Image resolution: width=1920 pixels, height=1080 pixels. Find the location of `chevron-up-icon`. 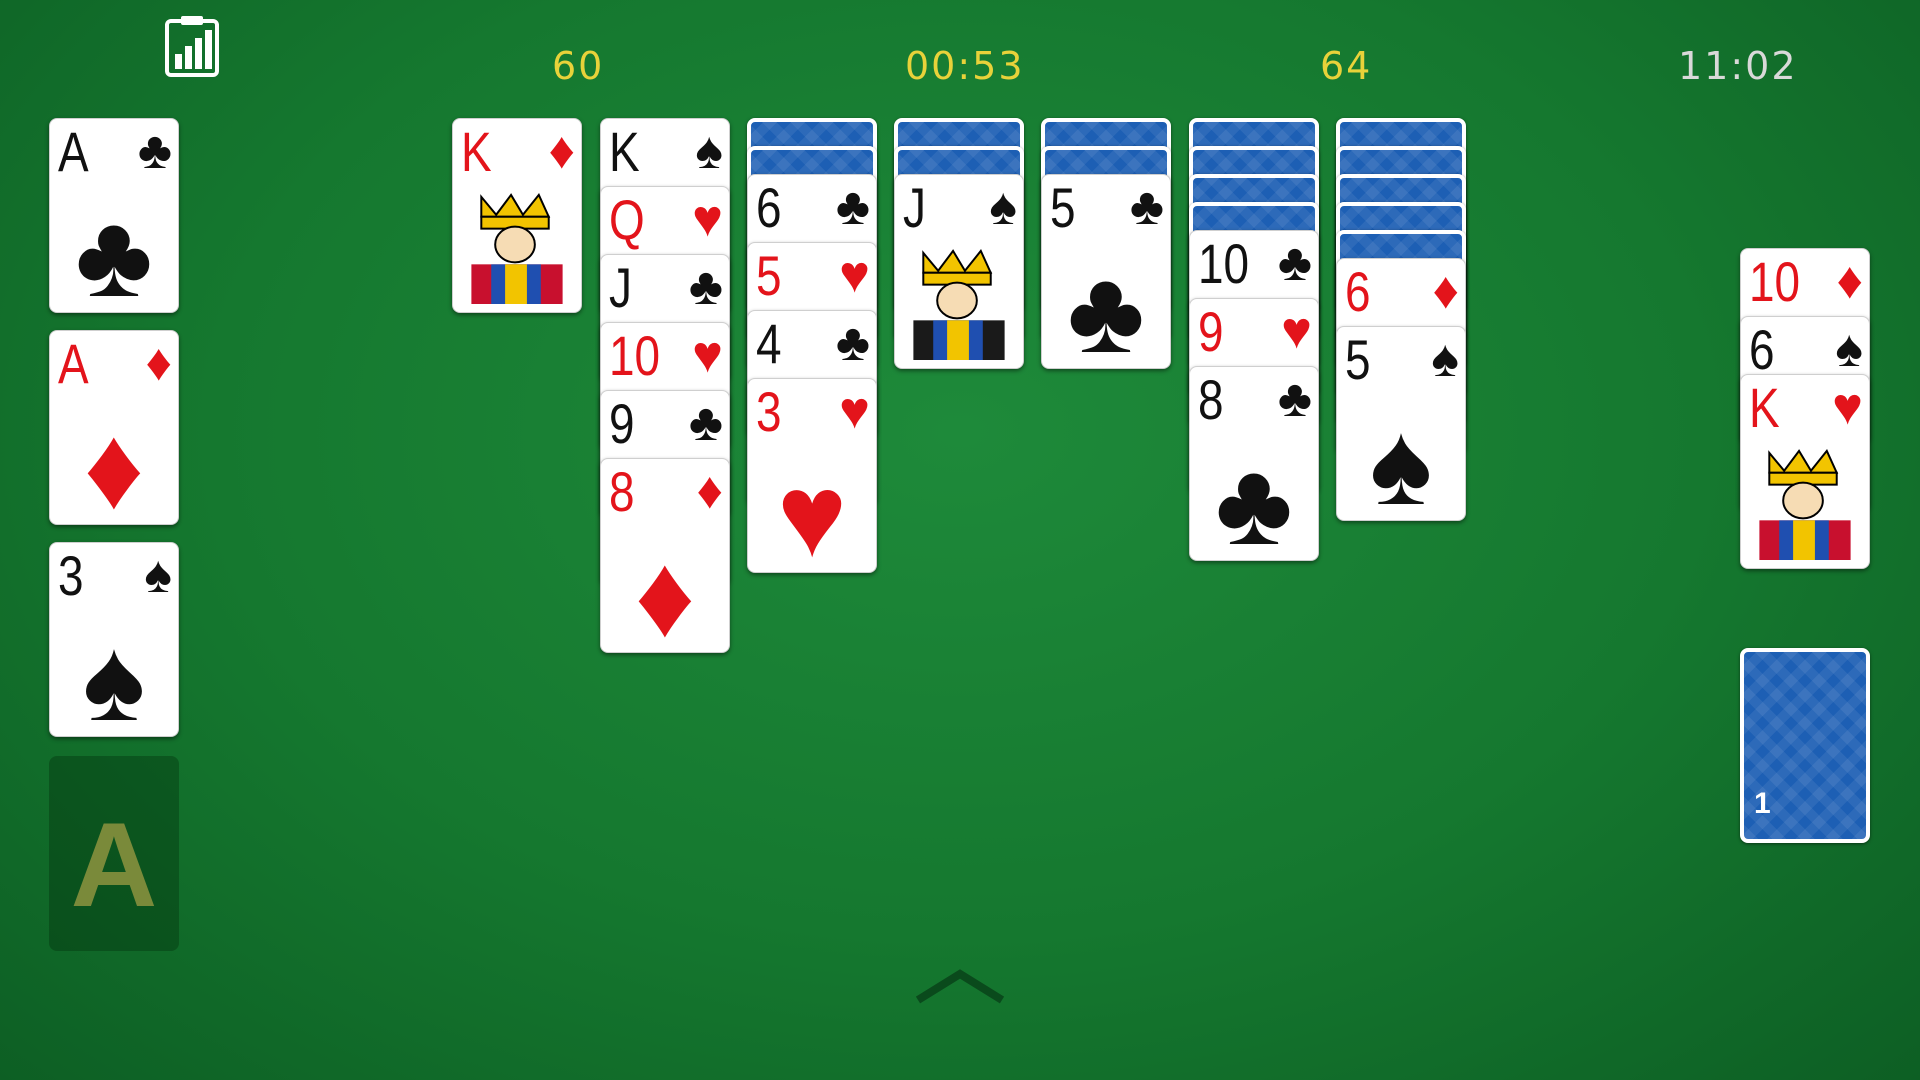

chevron-up-icon is located at coordinates (960, 984).